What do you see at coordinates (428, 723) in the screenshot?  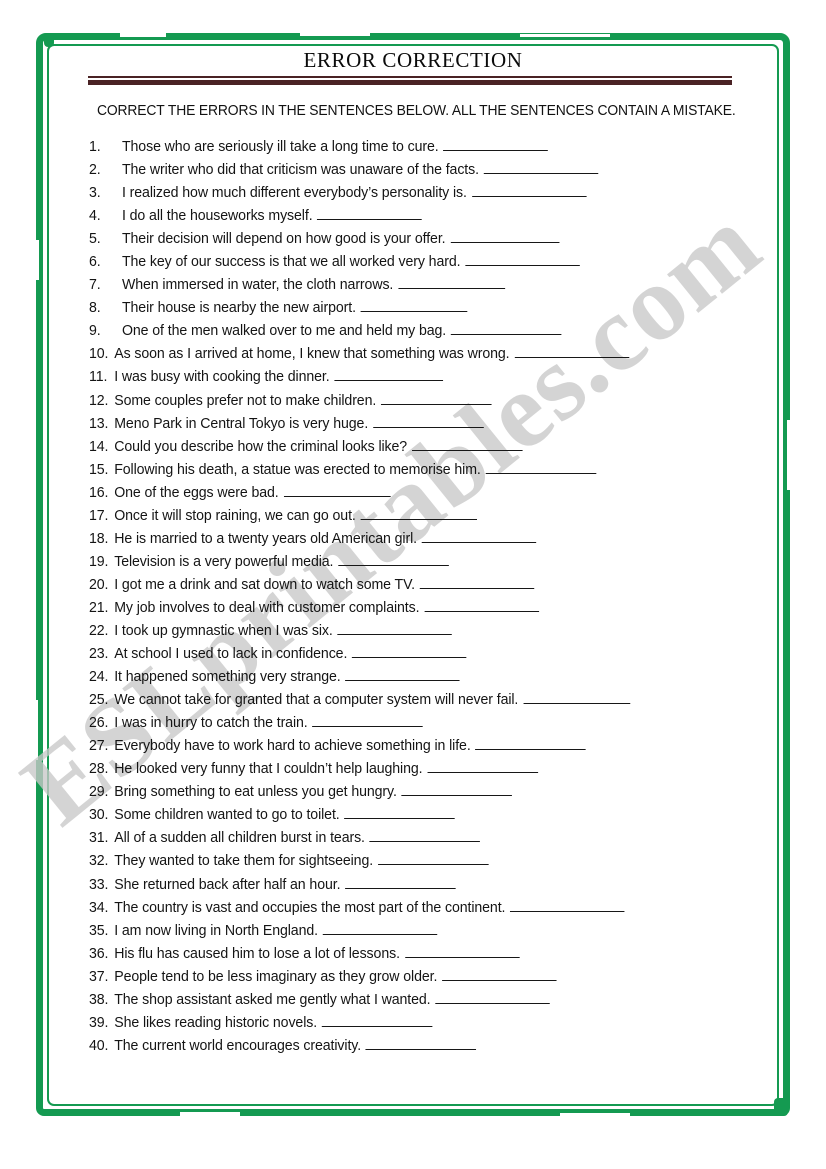 I see `sentence-item: 26. I was in hurry to catch the train.` at bounding box center [428, 723].